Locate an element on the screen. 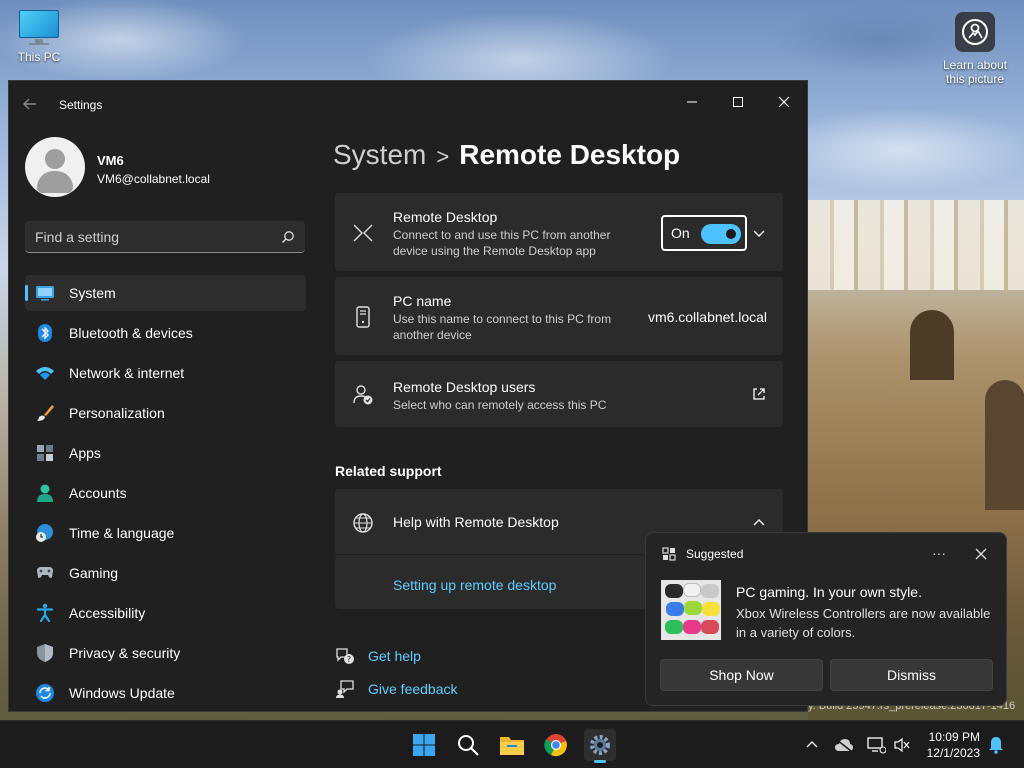  help-title: Help with Remote Desktop is located at coordinates (476, 522).